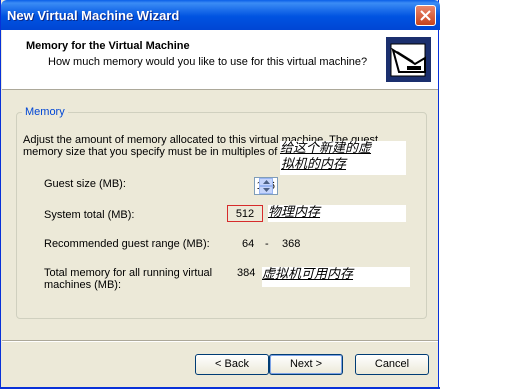  I want to click on footer-divider, so click(220, 341).